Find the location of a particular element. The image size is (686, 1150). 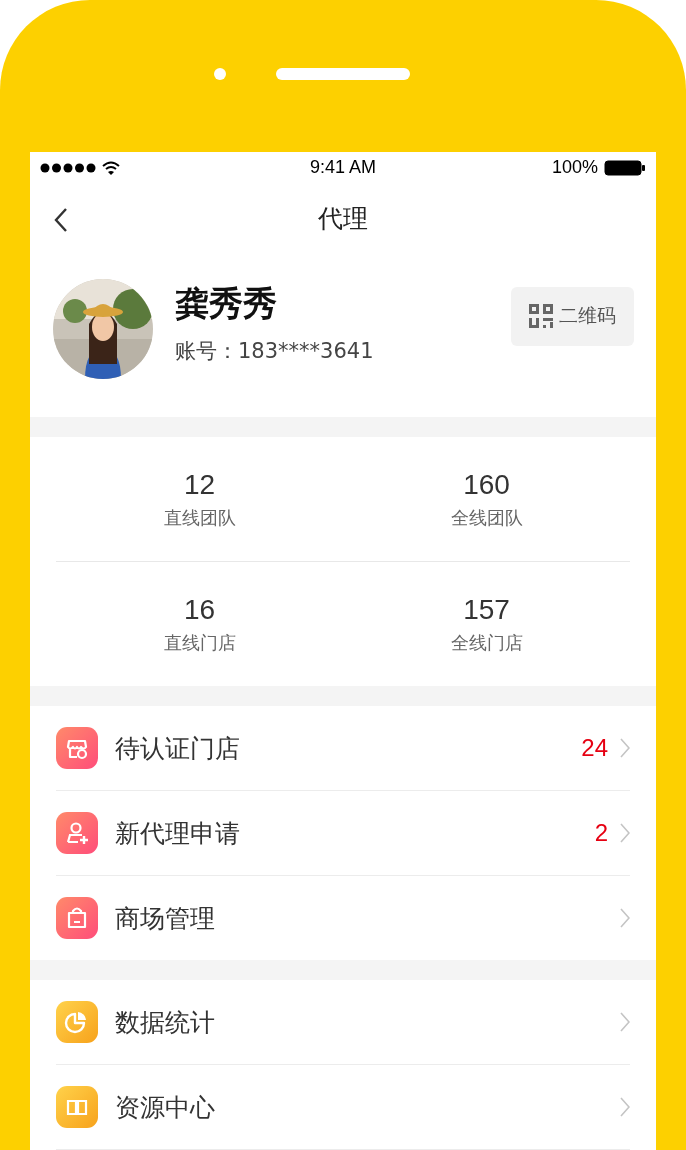

qr-code-icon is located at coordinates (541, 316).